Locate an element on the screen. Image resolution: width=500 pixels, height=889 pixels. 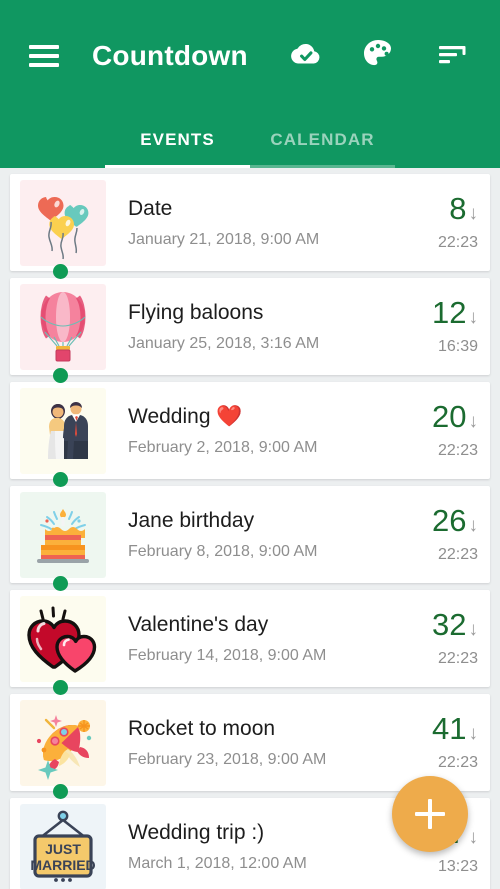
tab-bar: EVENTS CALENDAR is located at coordinates (250, 140).